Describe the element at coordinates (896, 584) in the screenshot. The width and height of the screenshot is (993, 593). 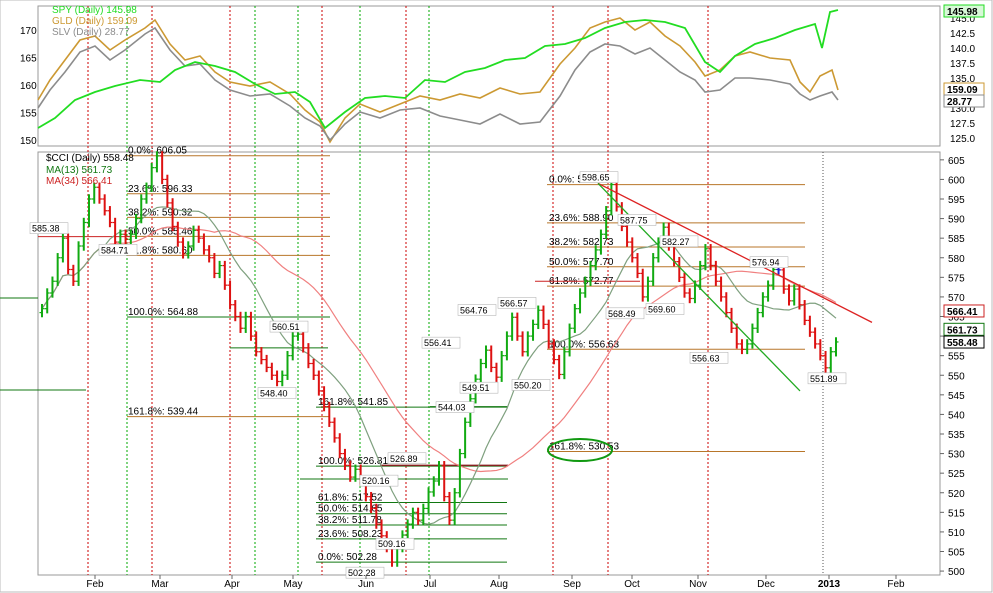
I see `xtick-12: Feb` at that location.